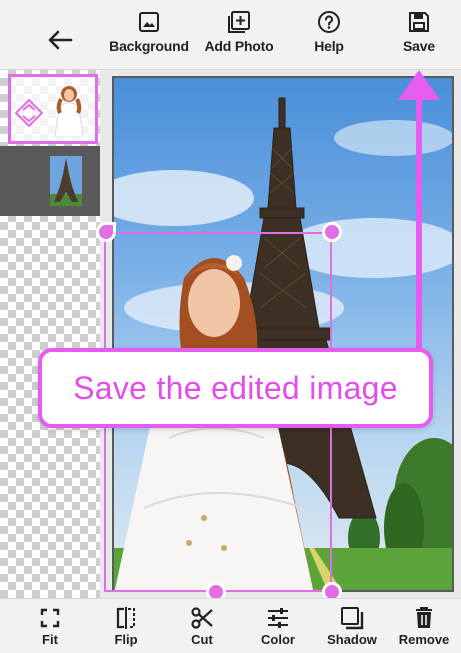  I want to click on help-label: Help, so click(329, 46).